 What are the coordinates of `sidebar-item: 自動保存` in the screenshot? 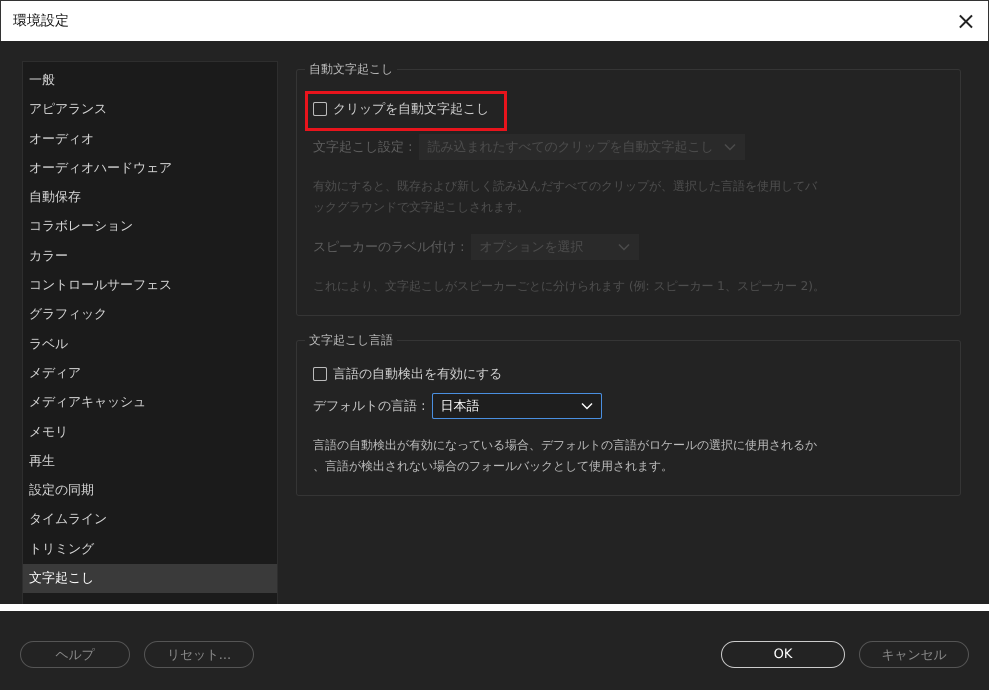 It's located at (150, 197).